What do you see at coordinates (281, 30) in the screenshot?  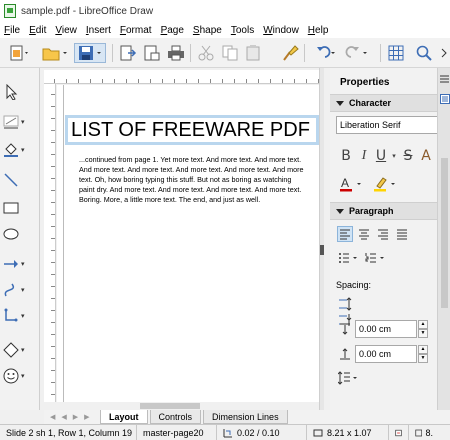 I see `menu-window: Window` at bounding box center [281, 30].